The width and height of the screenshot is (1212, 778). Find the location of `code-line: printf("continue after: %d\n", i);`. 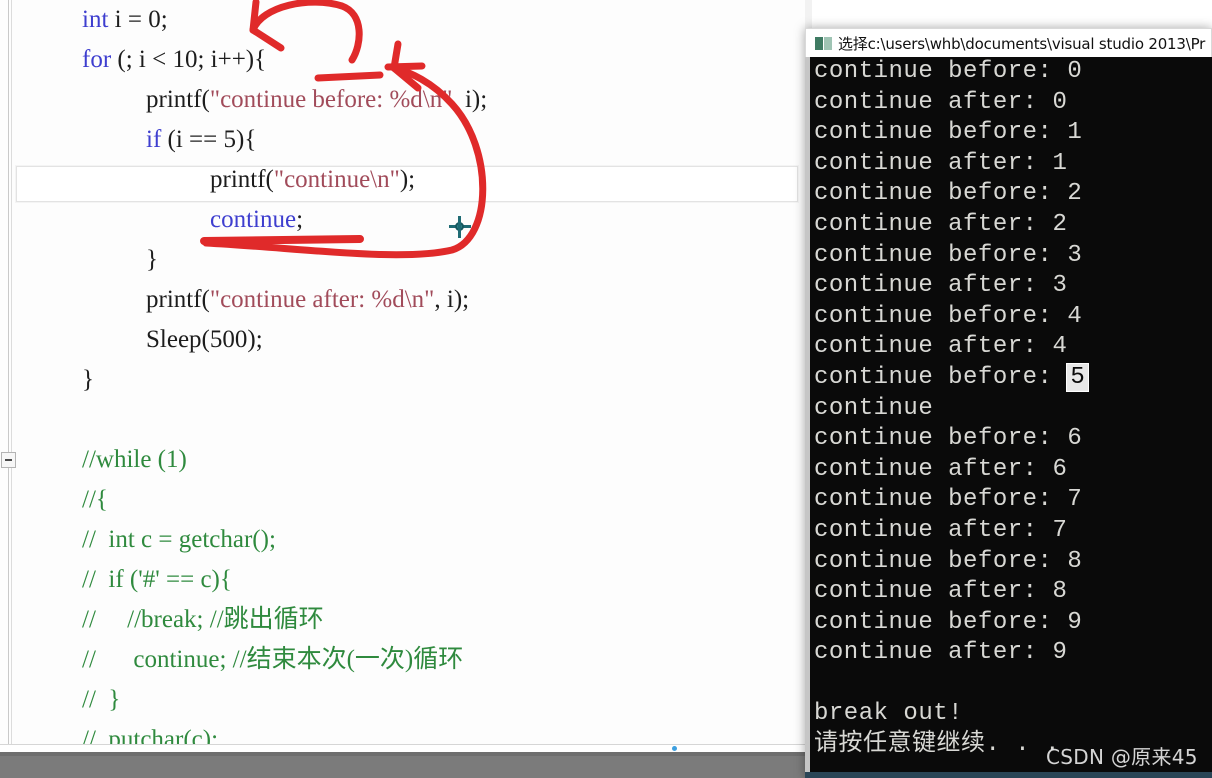

code-line: printf("continue after: %d\n", i); is located at coordinates (413, 300).